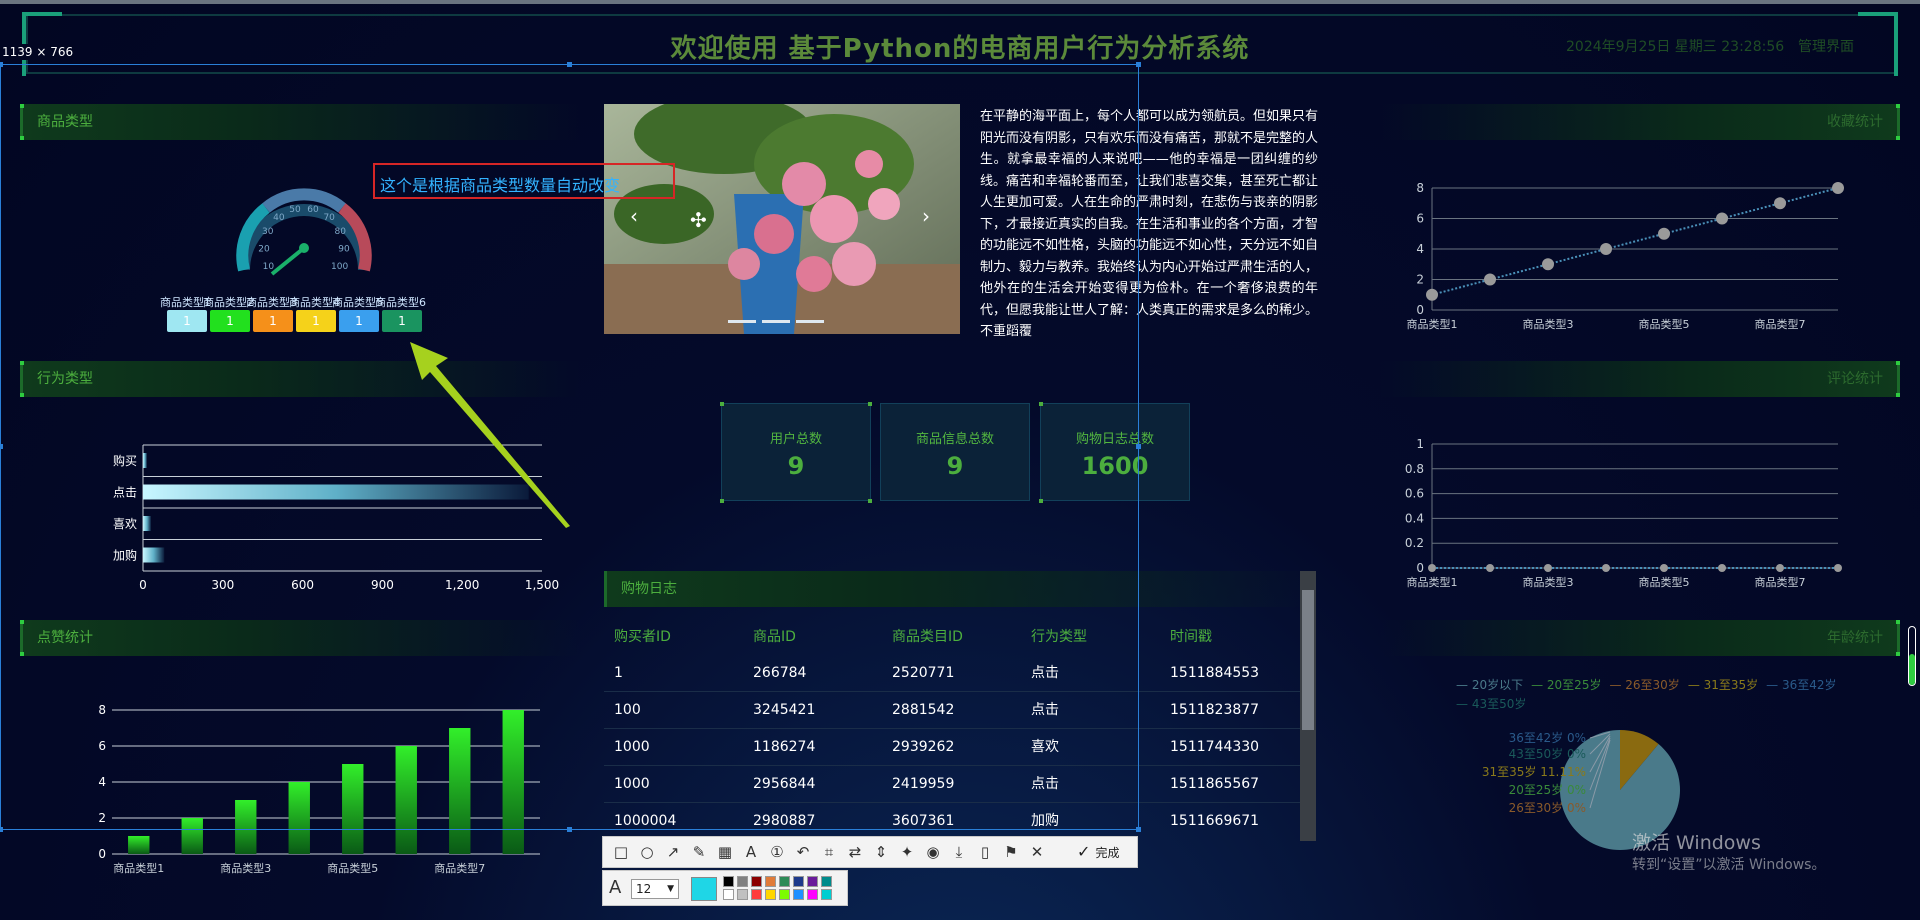 The image size is (1920, 920). Describe the element at coordinates (1215, 673) in the screenshot. I see `cell: 1511884553` at that location.